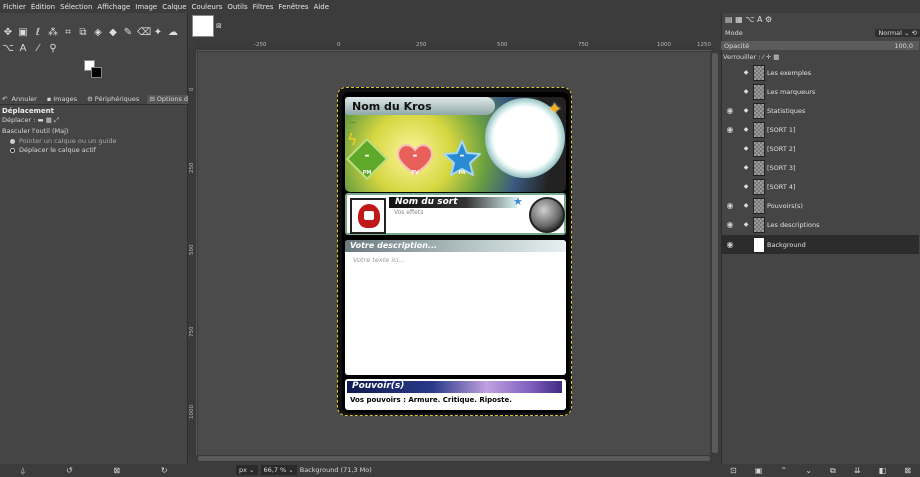  Describe the element at coordinates (820, 148) in the screenshot. I see `layer-row: ◆ [SORT 2]` at that location.